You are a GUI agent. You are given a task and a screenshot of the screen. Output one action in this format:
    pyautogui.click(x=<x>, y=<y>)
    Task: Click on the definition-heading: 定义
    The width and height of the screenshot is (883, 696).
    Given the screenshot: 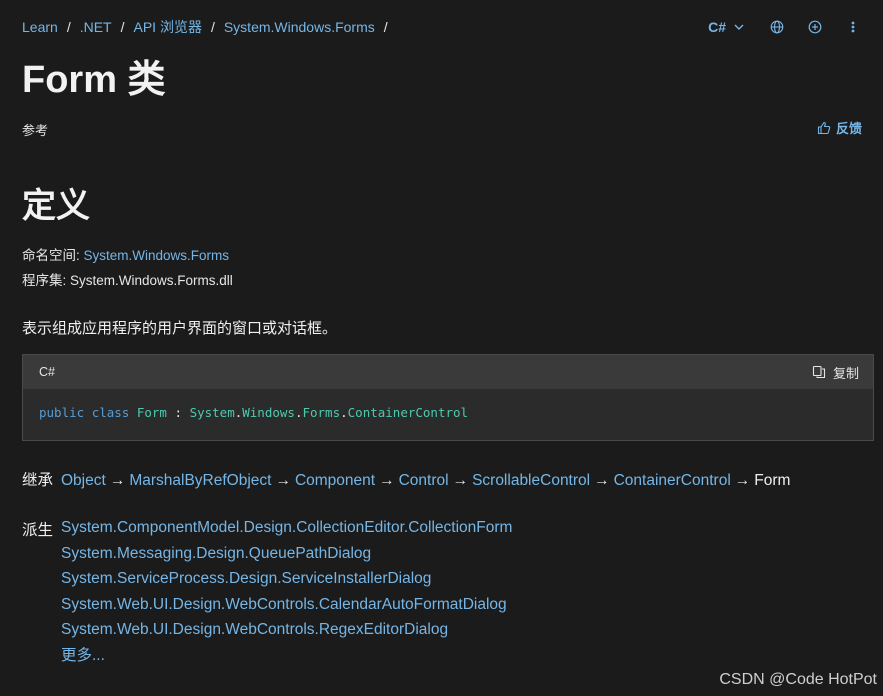 What is the action you would take?
    pyautogui.click(x=56, y=206)
    